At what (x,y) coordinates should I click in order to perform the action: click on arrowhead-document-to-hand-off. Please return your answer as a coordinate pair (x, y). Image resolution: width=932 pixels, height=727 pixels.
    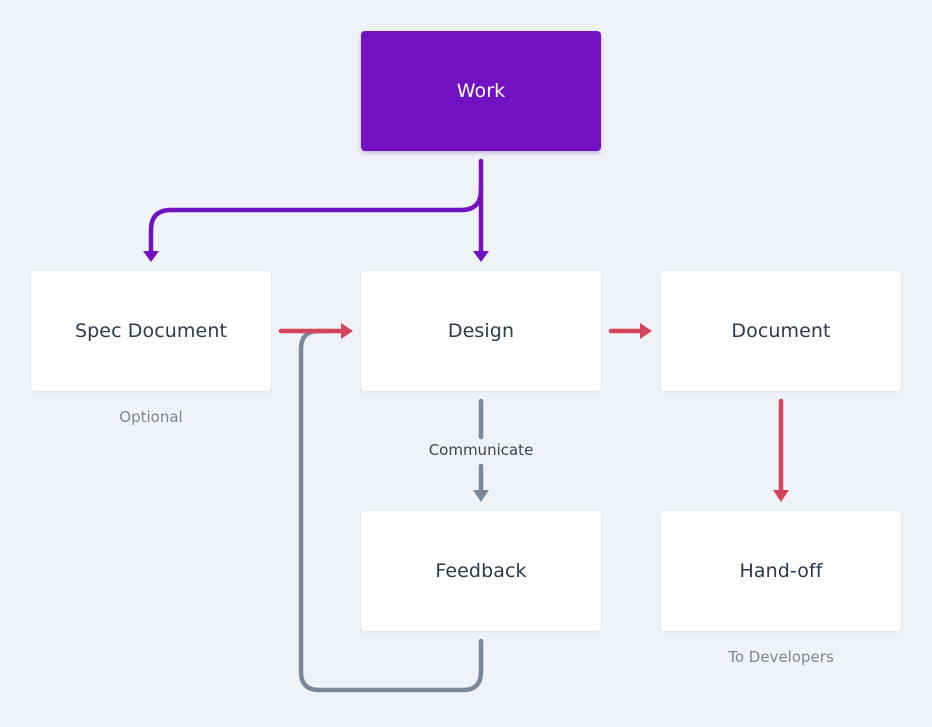
    Looking at the image, I should click on (781, 496).